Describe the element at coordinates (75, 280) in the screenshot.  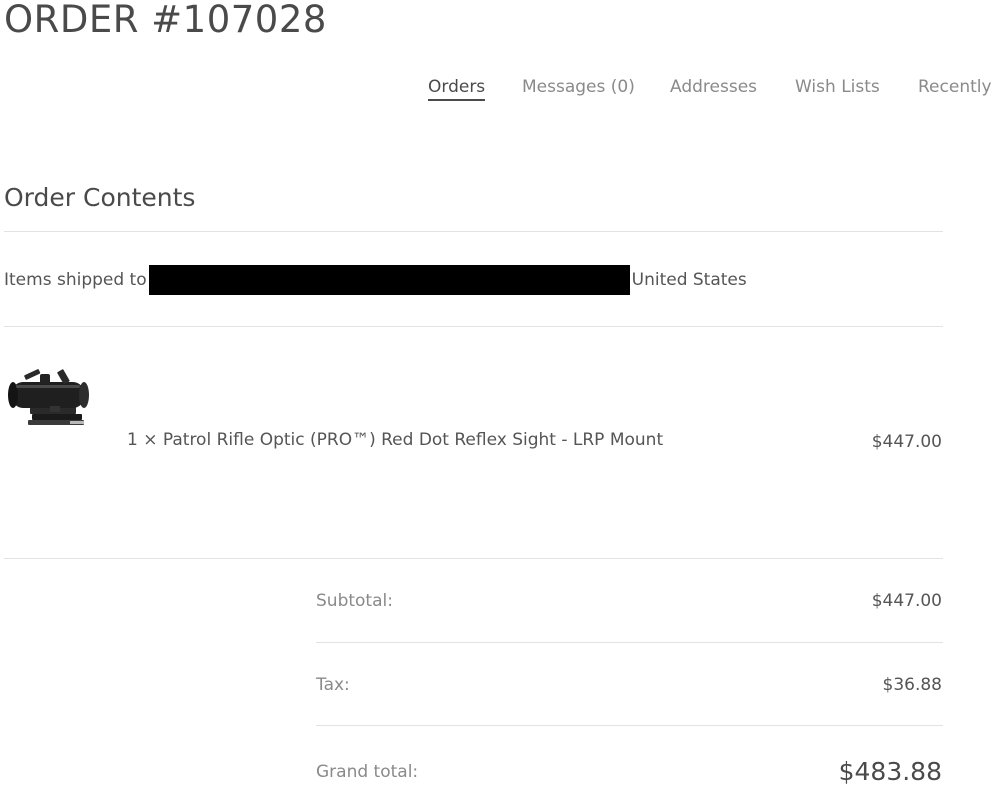
I see `shipped-to-label: Items shipped to` at that location.